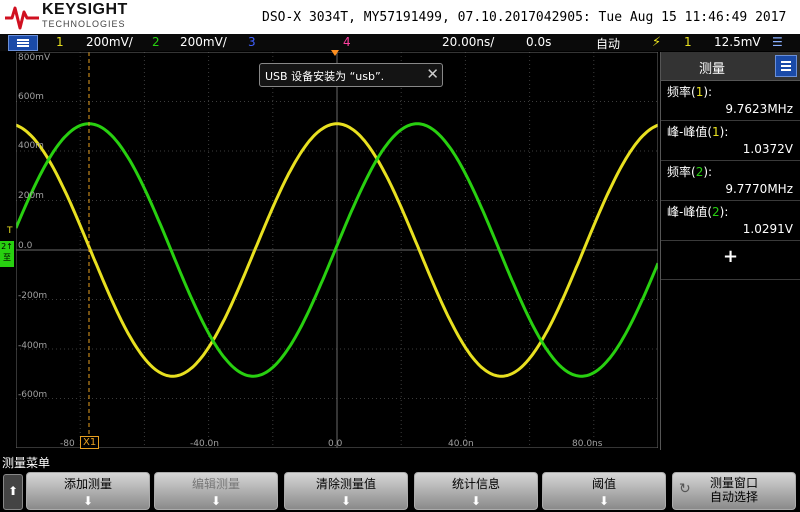  What do you see at coordinates (786, 66) in the screenshot?
I see `panel-menu-icon` at bounding box center [786, 66].